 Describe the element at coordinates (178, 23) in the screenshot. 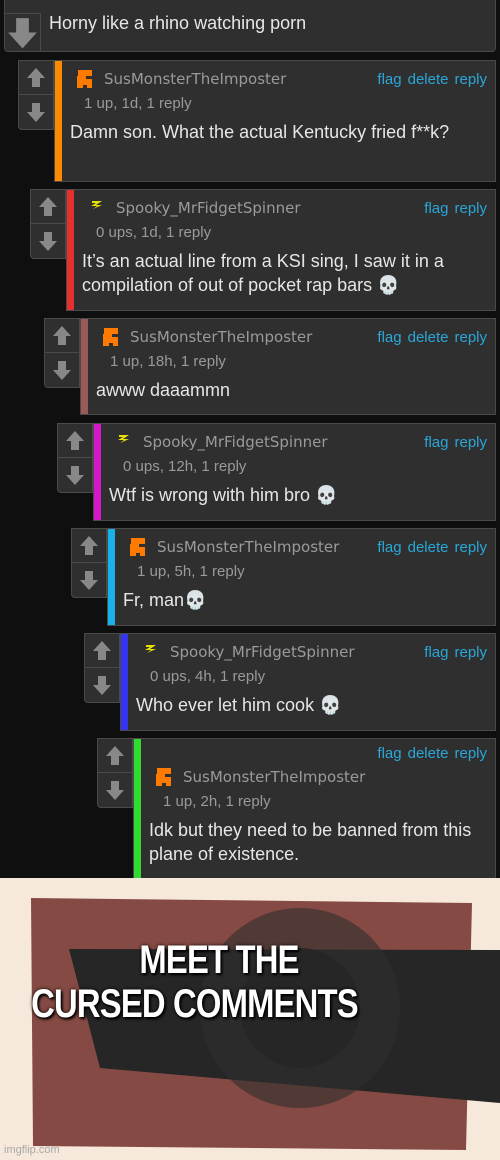

I see `comment-text: Horny like a rhino watching porn` at that location.